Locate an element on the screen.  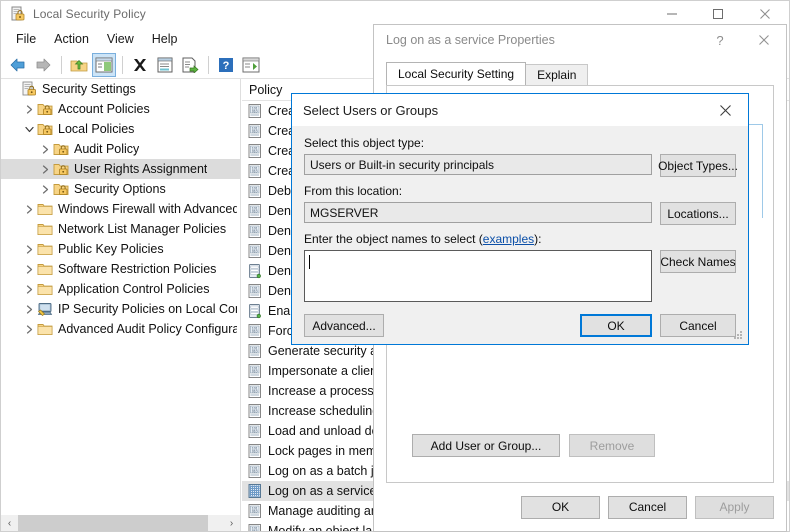
tree-item-software-restriction-policies: Software Restriction Policies is located at coordinates (120, 269).